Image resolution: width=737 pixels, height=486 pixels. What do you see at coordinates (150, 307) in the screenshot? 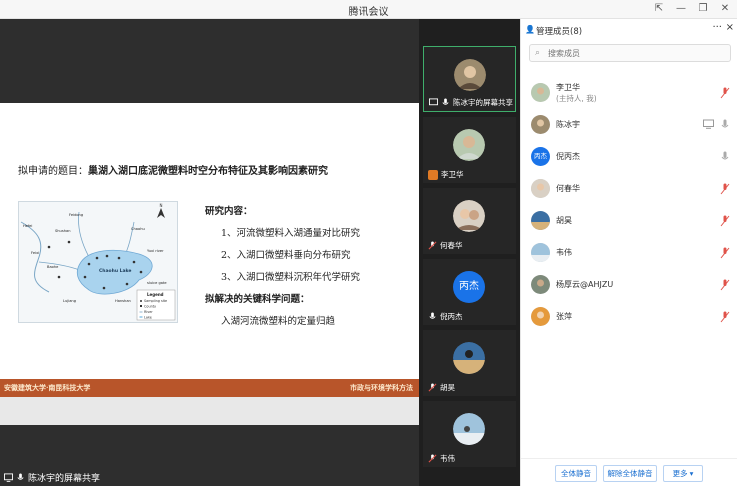
I see `legend-item-county: County` at bounding box center [150, 307].